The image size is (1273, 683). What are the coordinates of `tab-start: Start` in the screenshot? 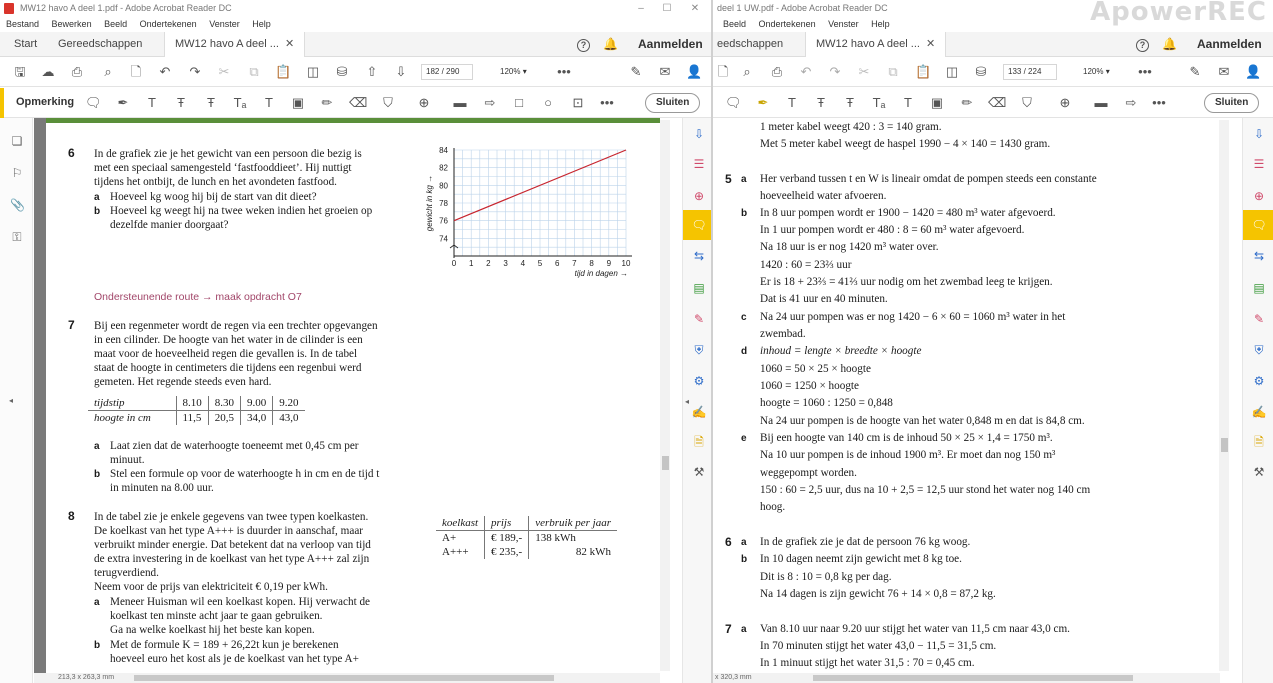 It's located at (25, 44).